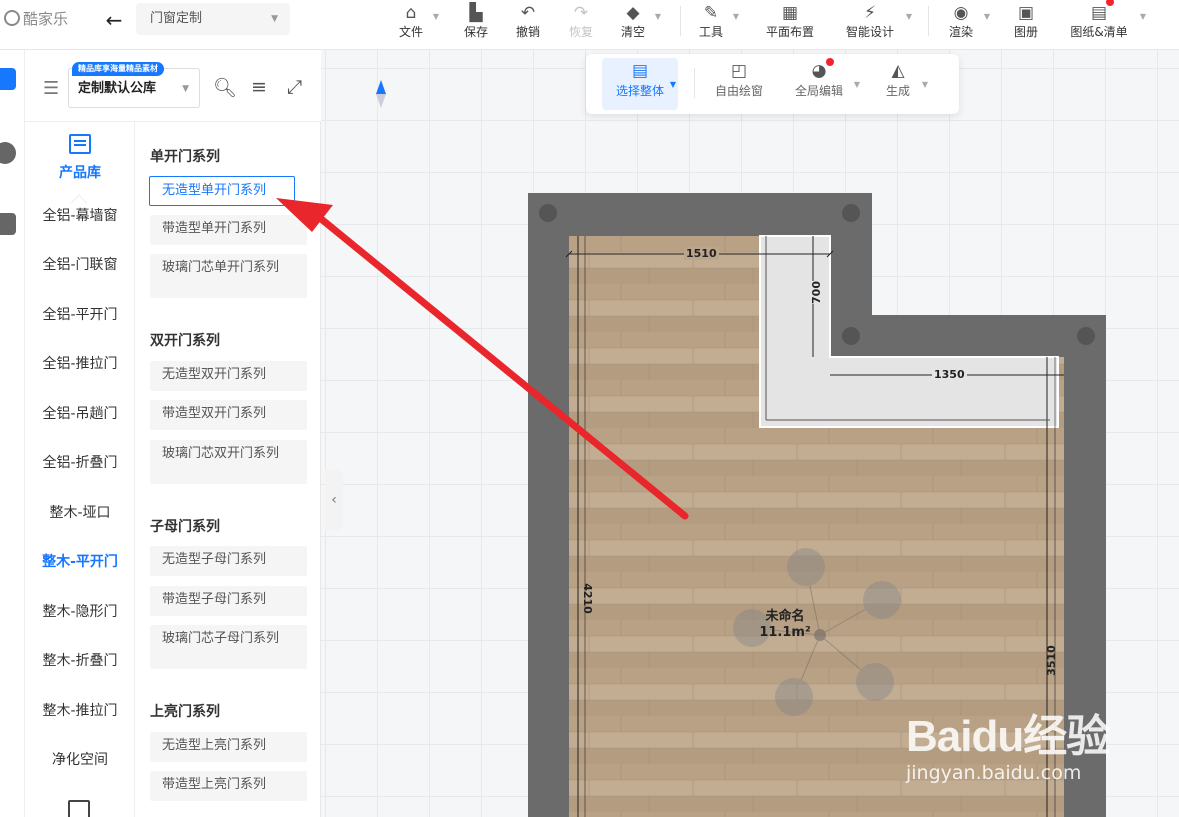 The width and height of the screenshot is (1179, 817). Describe the element at coordinates (949, 374) in the screenshot. I see `dimension-label: 1350` at that location.